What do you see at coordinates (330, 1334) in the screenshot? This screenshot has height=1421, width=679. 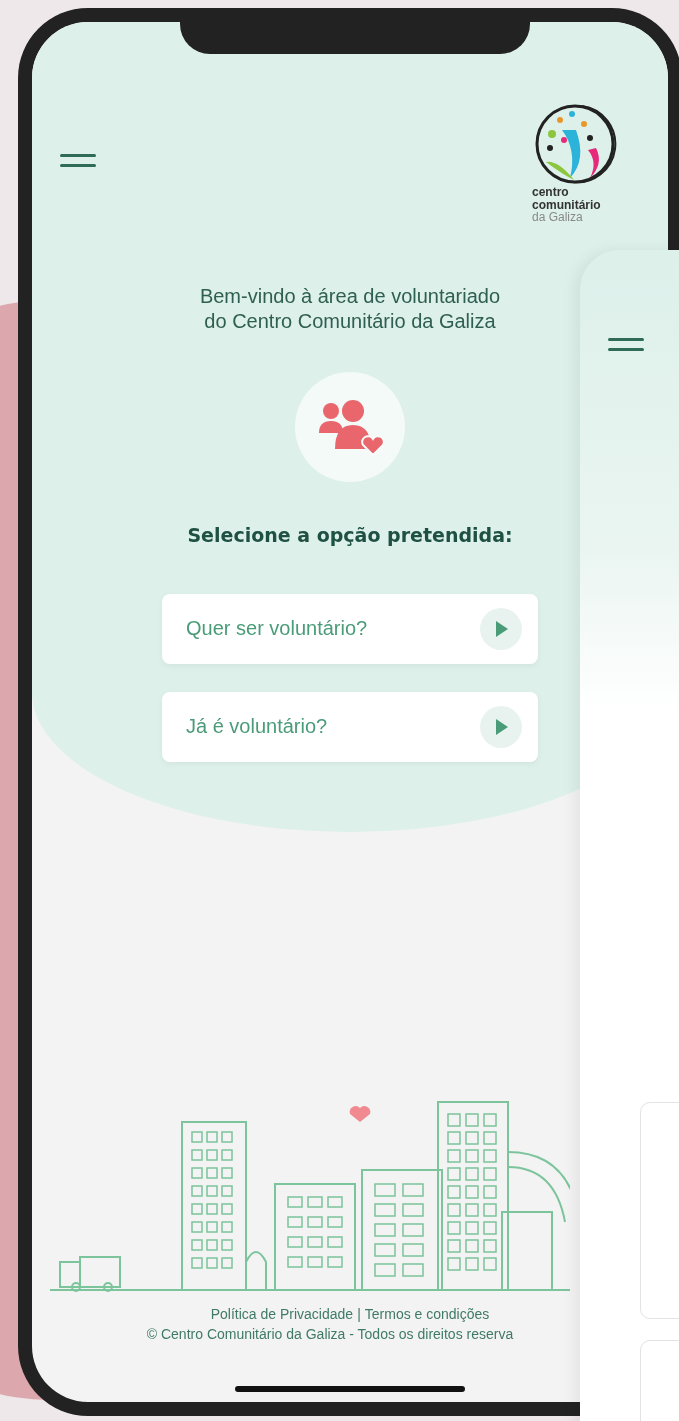 I see `copyright-text: © Centro Comunitário da Galiza - Todos os direitos reserva` at bounding box center [330, 1334].